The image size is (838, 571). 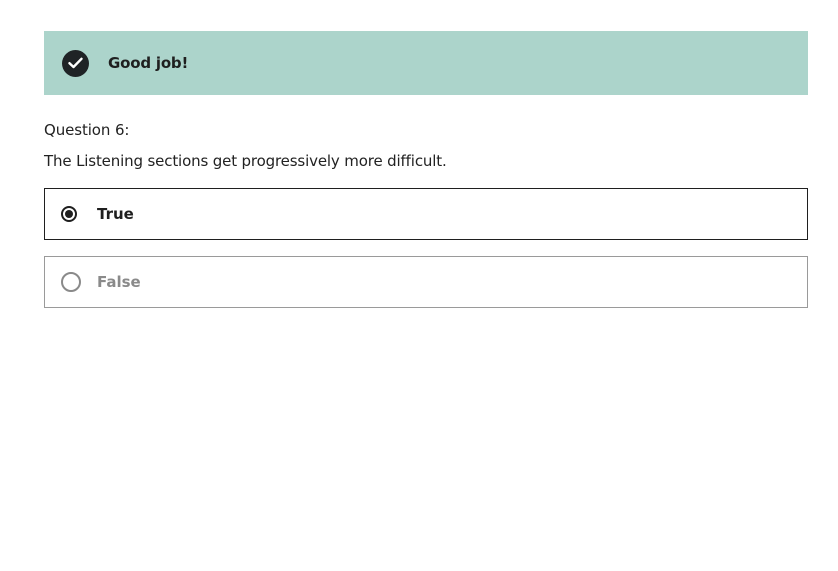 What do you see at coordinates (426, 63) in the screenshot?
I see `feedback-banner: Good job!` at bounding box center [426, 63].